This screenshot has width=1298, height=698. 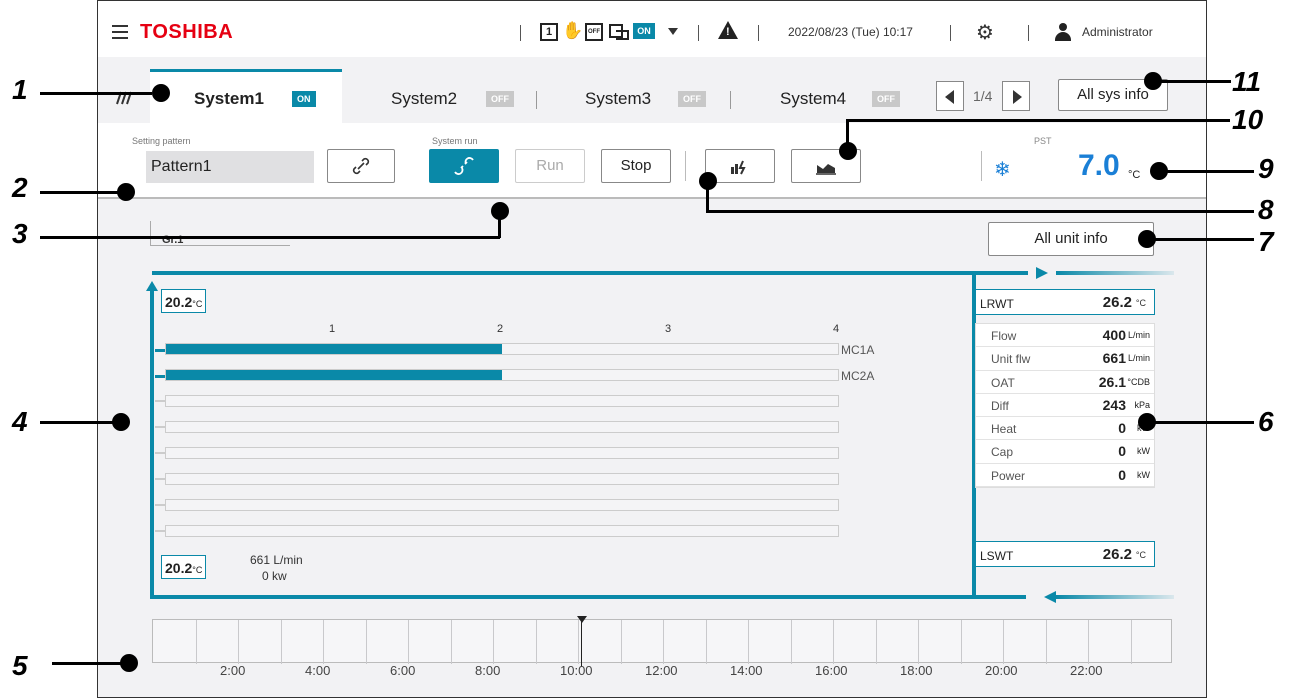 What do you see at coordinates (1003, 382) in the screenshot?
I see `info-label: OAT` at bounding box center [1003, 382].